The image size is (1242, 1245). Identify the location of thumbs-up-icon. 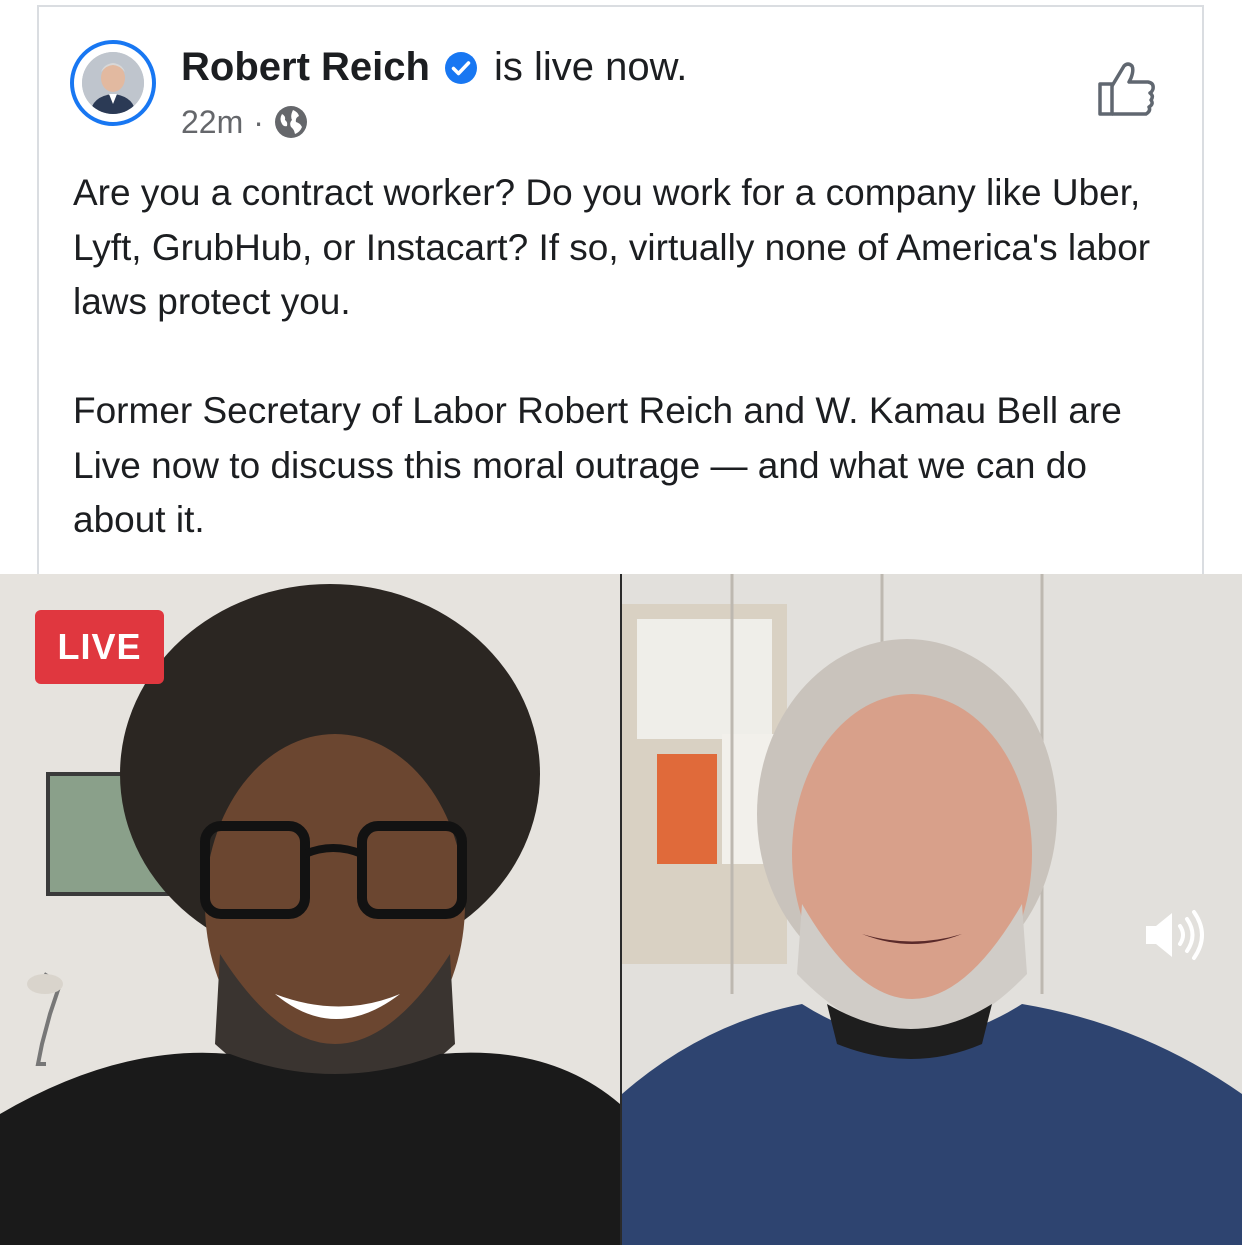
(1126, 89).